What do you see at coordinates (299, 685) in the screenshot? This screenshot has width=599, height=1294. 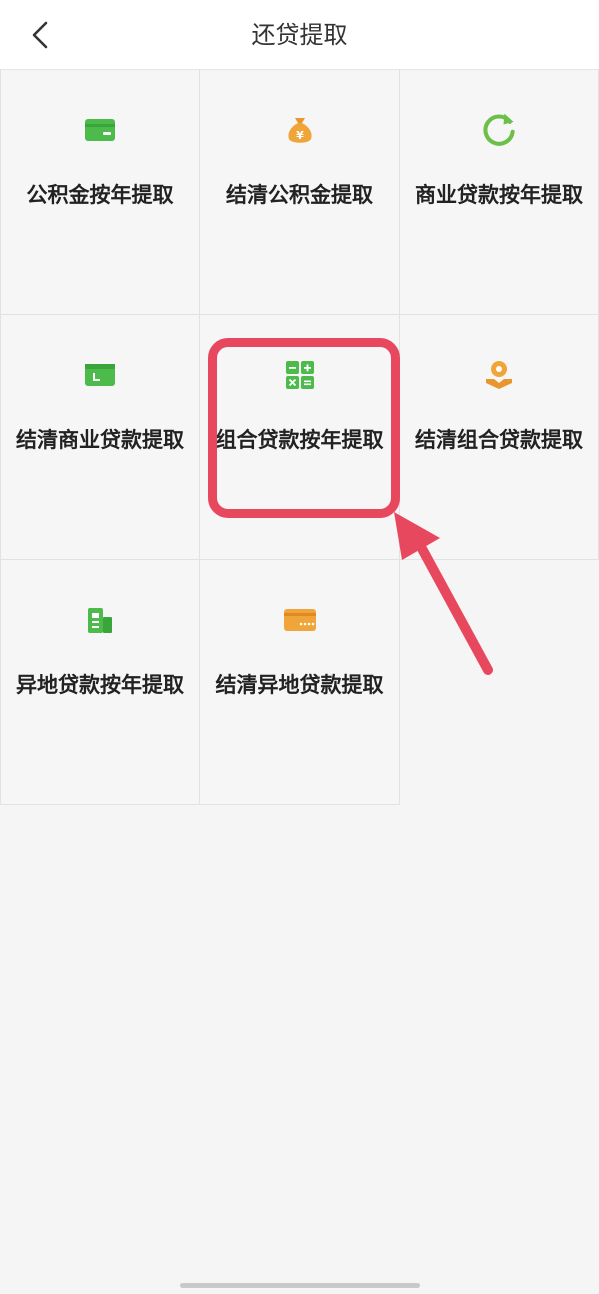 I see `option-label: 结清异地贷款提取` at bounding box center [299, 685].